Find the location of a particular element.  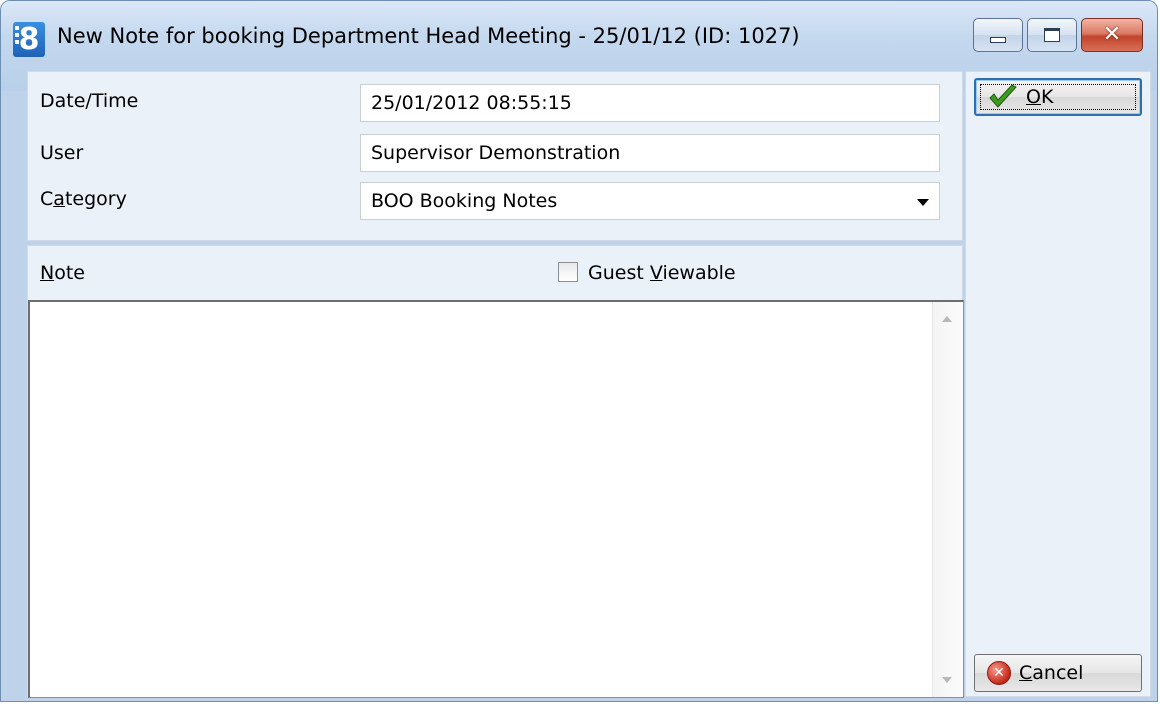

button-column: OK ✕ Cancel is located at coordinates (1058, 384).